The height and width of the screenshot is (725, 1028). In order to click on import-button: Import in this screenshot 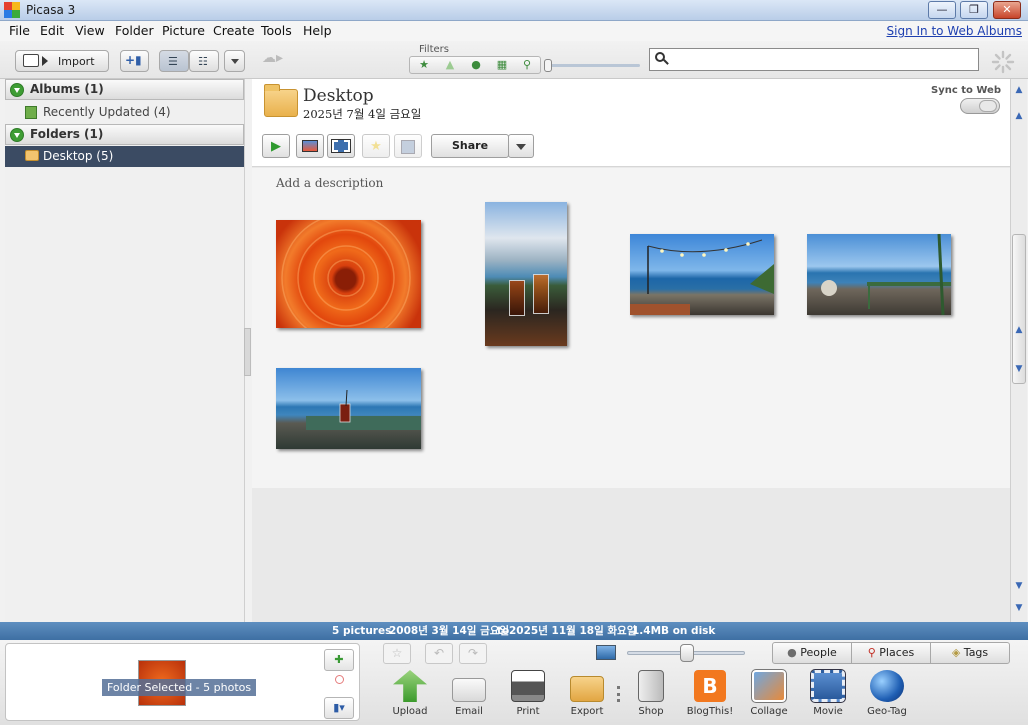, I will do `click(62, 61)`.